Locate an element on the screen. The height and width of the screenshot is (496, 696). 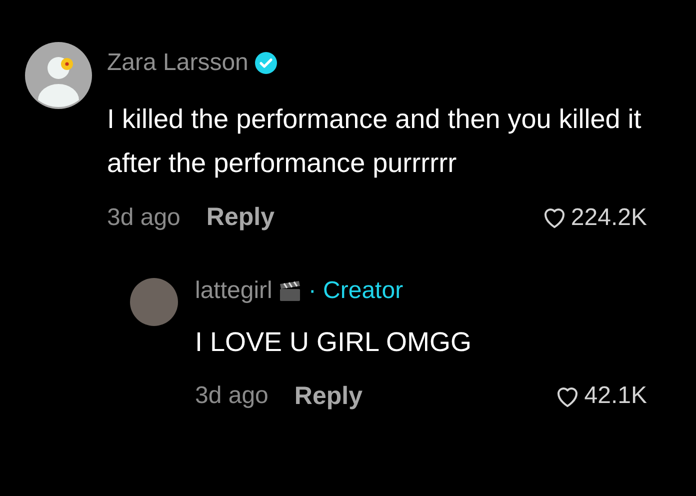
avatar-photo-placeholder is located at coordinates (154, 302).